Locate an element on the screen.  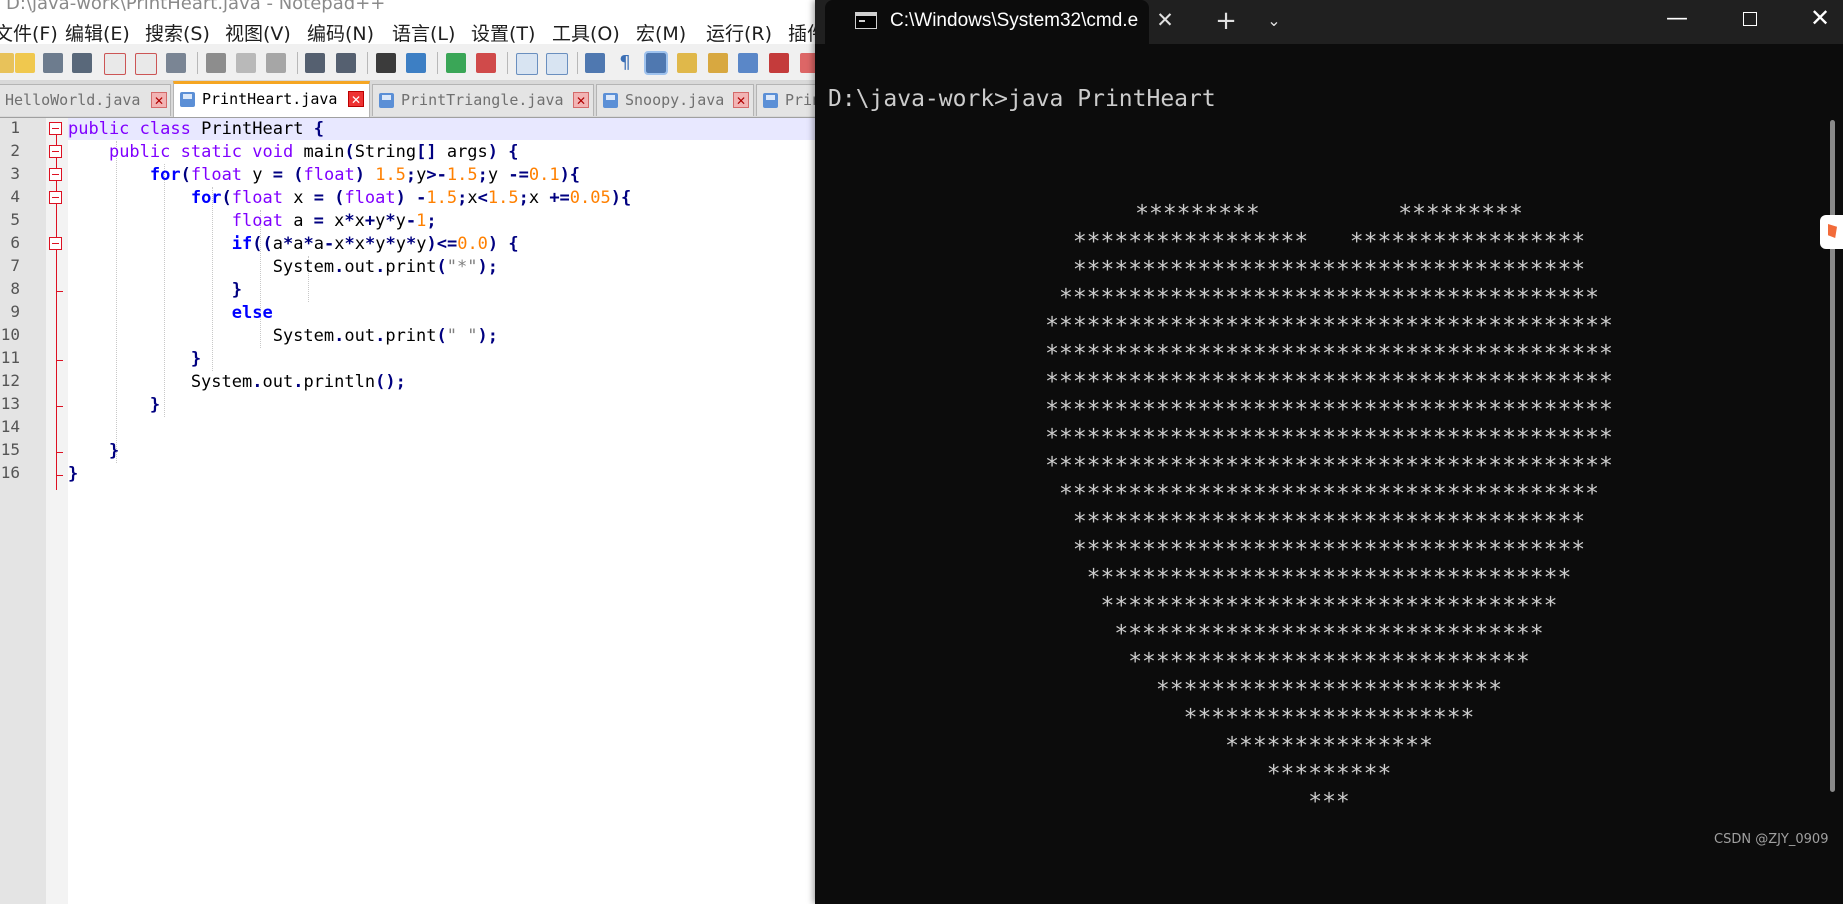
tab-label: PrintTriangle.java is located at coordinates (482, 100).